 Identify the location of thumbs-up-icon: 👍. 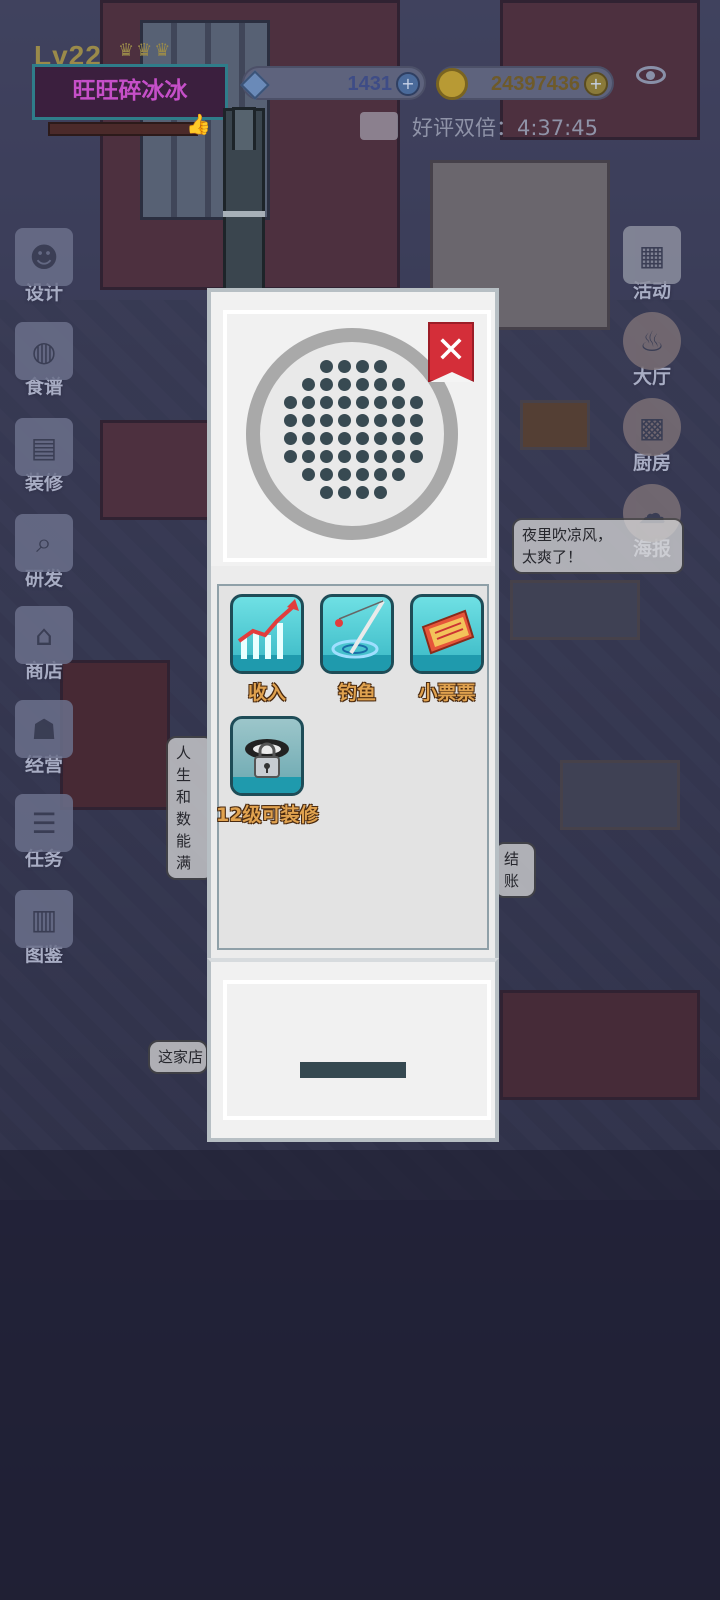
(198, 124).